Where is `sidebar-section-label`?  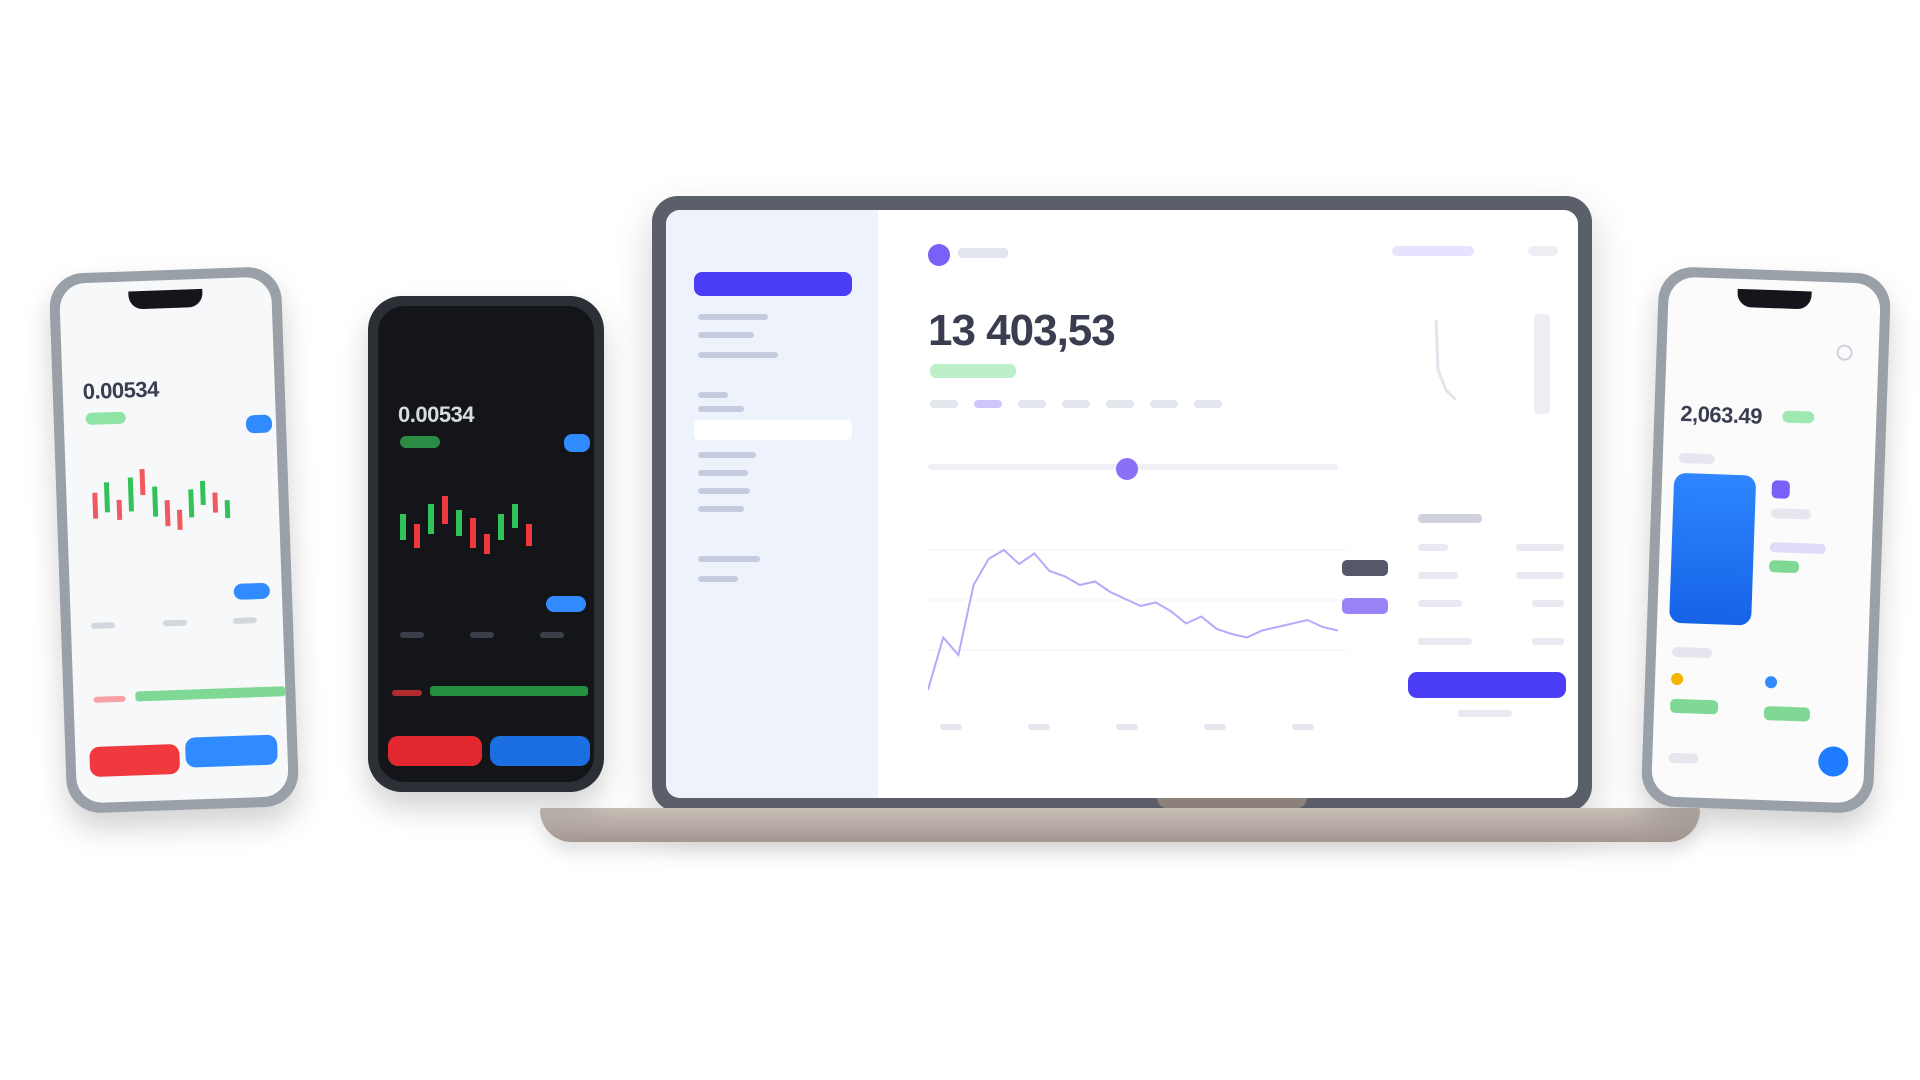
sidebar-section-label is located at coordinates (713, 395).